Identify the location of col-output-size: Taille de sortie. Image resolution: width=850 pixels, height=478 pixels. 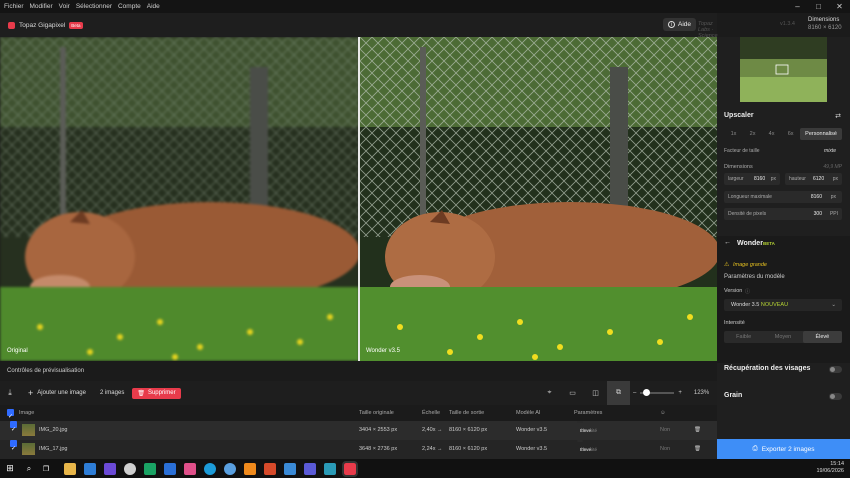
(466, 413).